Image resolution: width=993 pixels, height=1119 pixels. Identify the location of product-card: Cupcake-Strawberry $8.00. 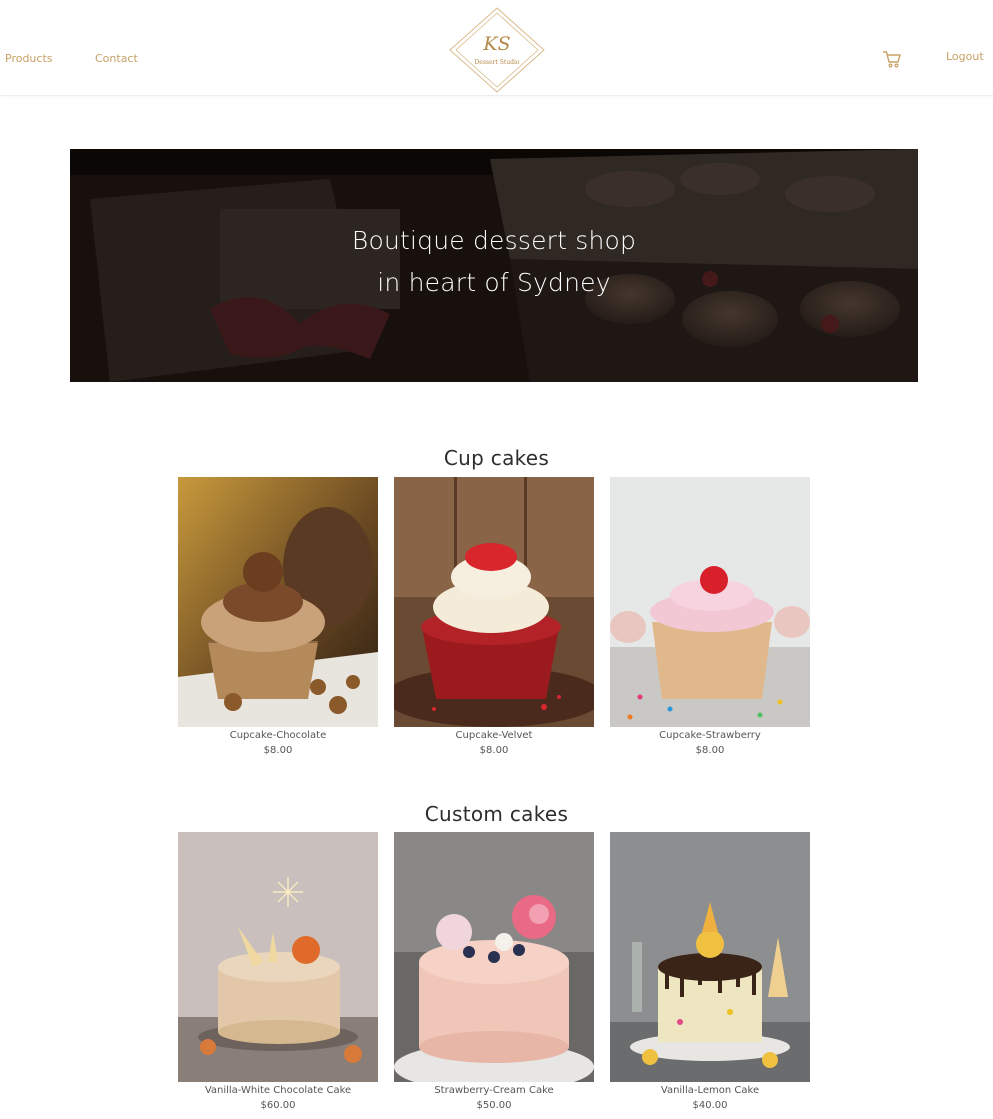
(710, 618).